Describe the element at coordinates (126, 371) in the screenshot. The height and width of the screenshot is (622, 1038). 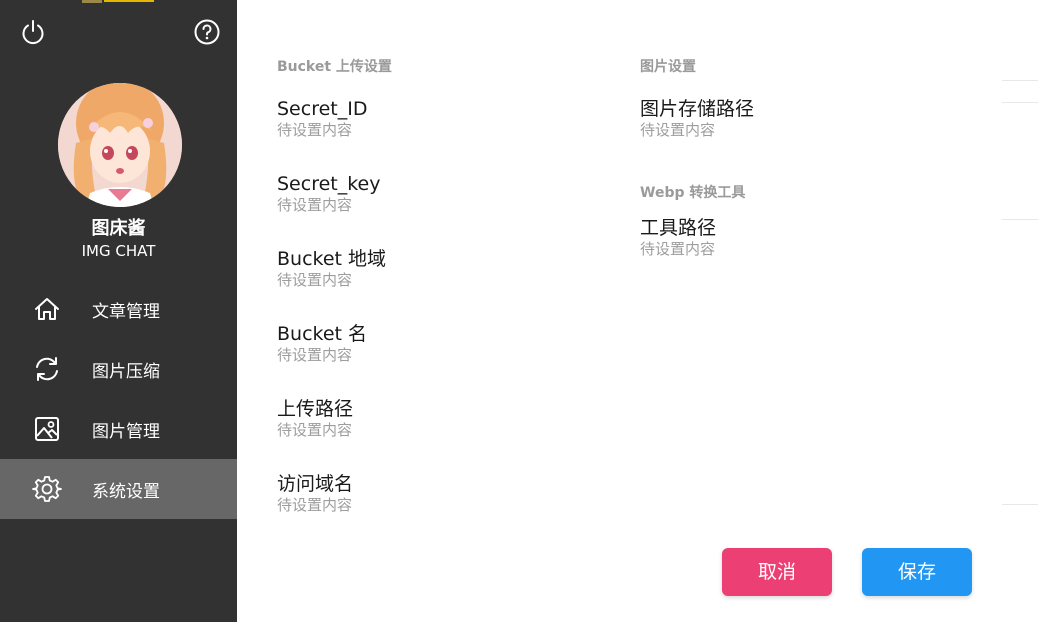
I see `sidebar-item-label: 图片压缩` at that location.